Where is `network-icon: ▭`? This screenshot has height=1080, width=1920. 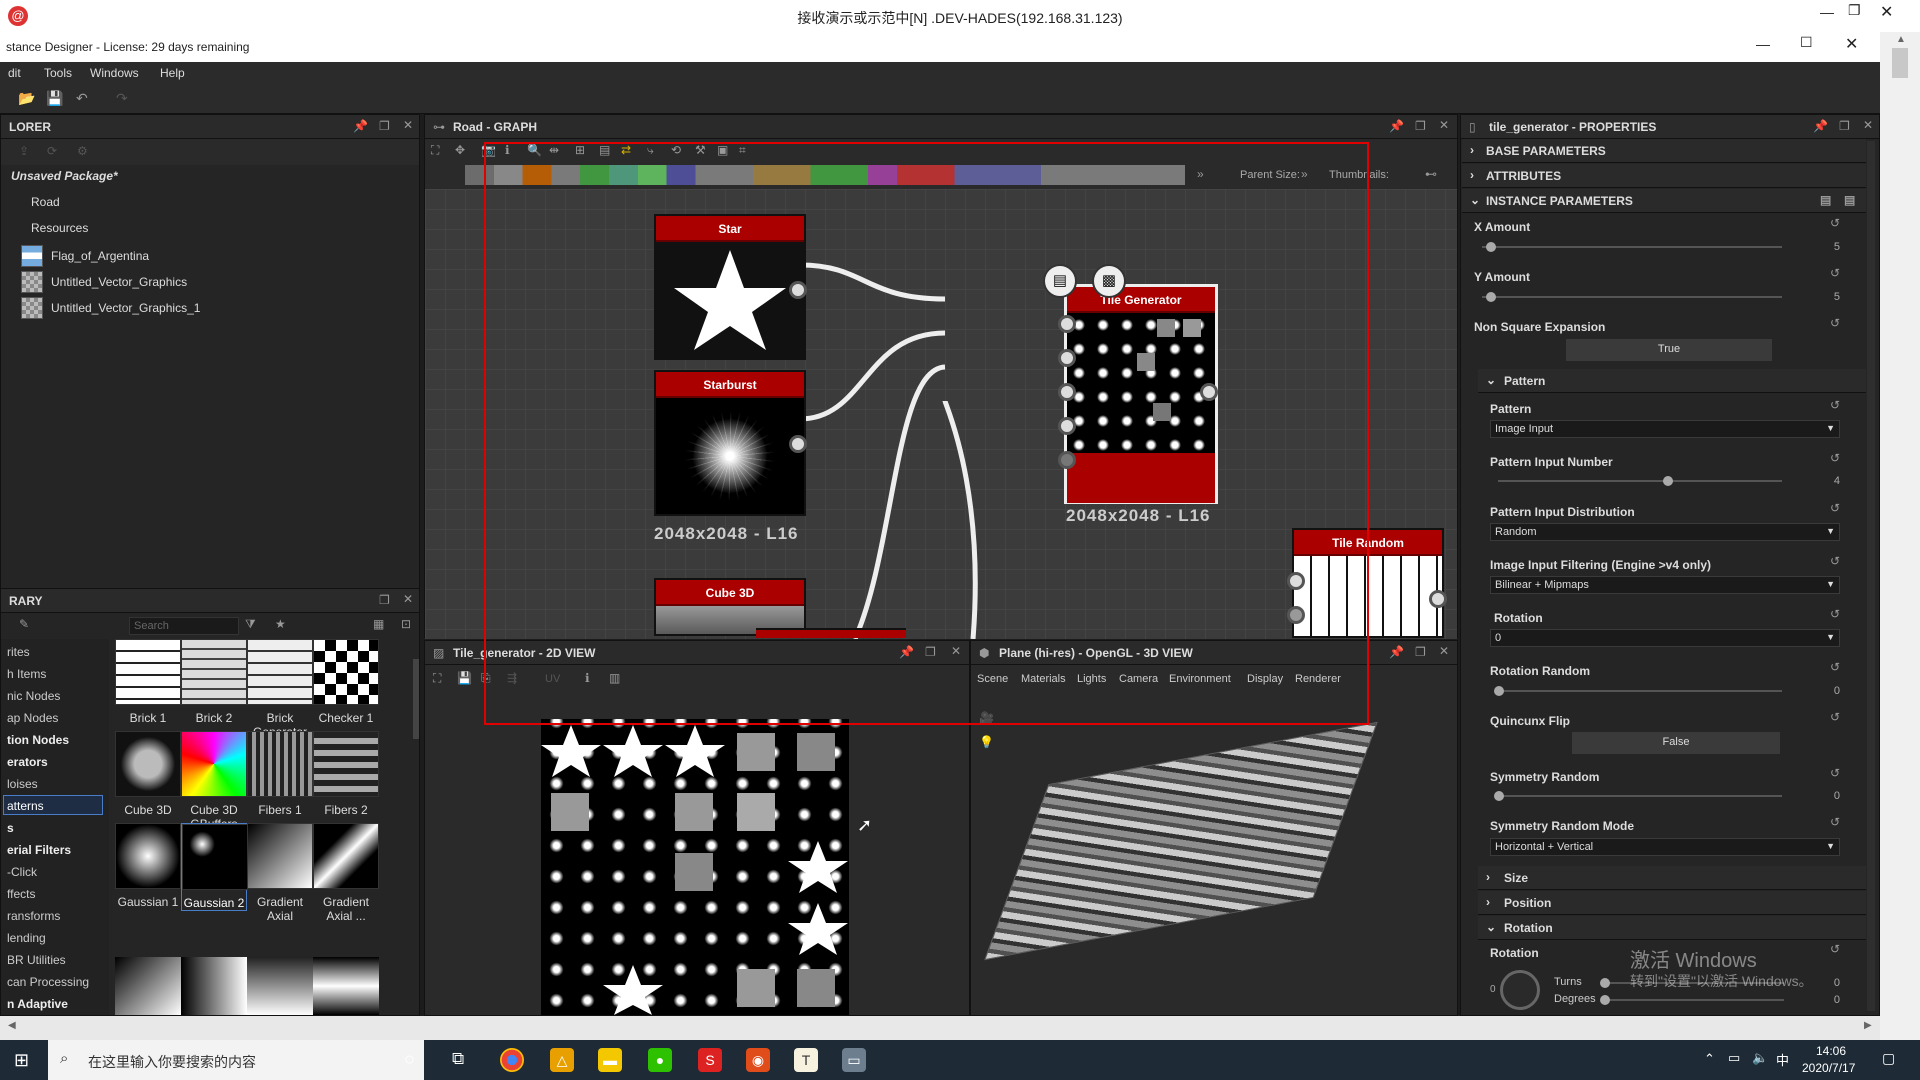
network-icon: ▭ is located at coordinates (1734, 1058).